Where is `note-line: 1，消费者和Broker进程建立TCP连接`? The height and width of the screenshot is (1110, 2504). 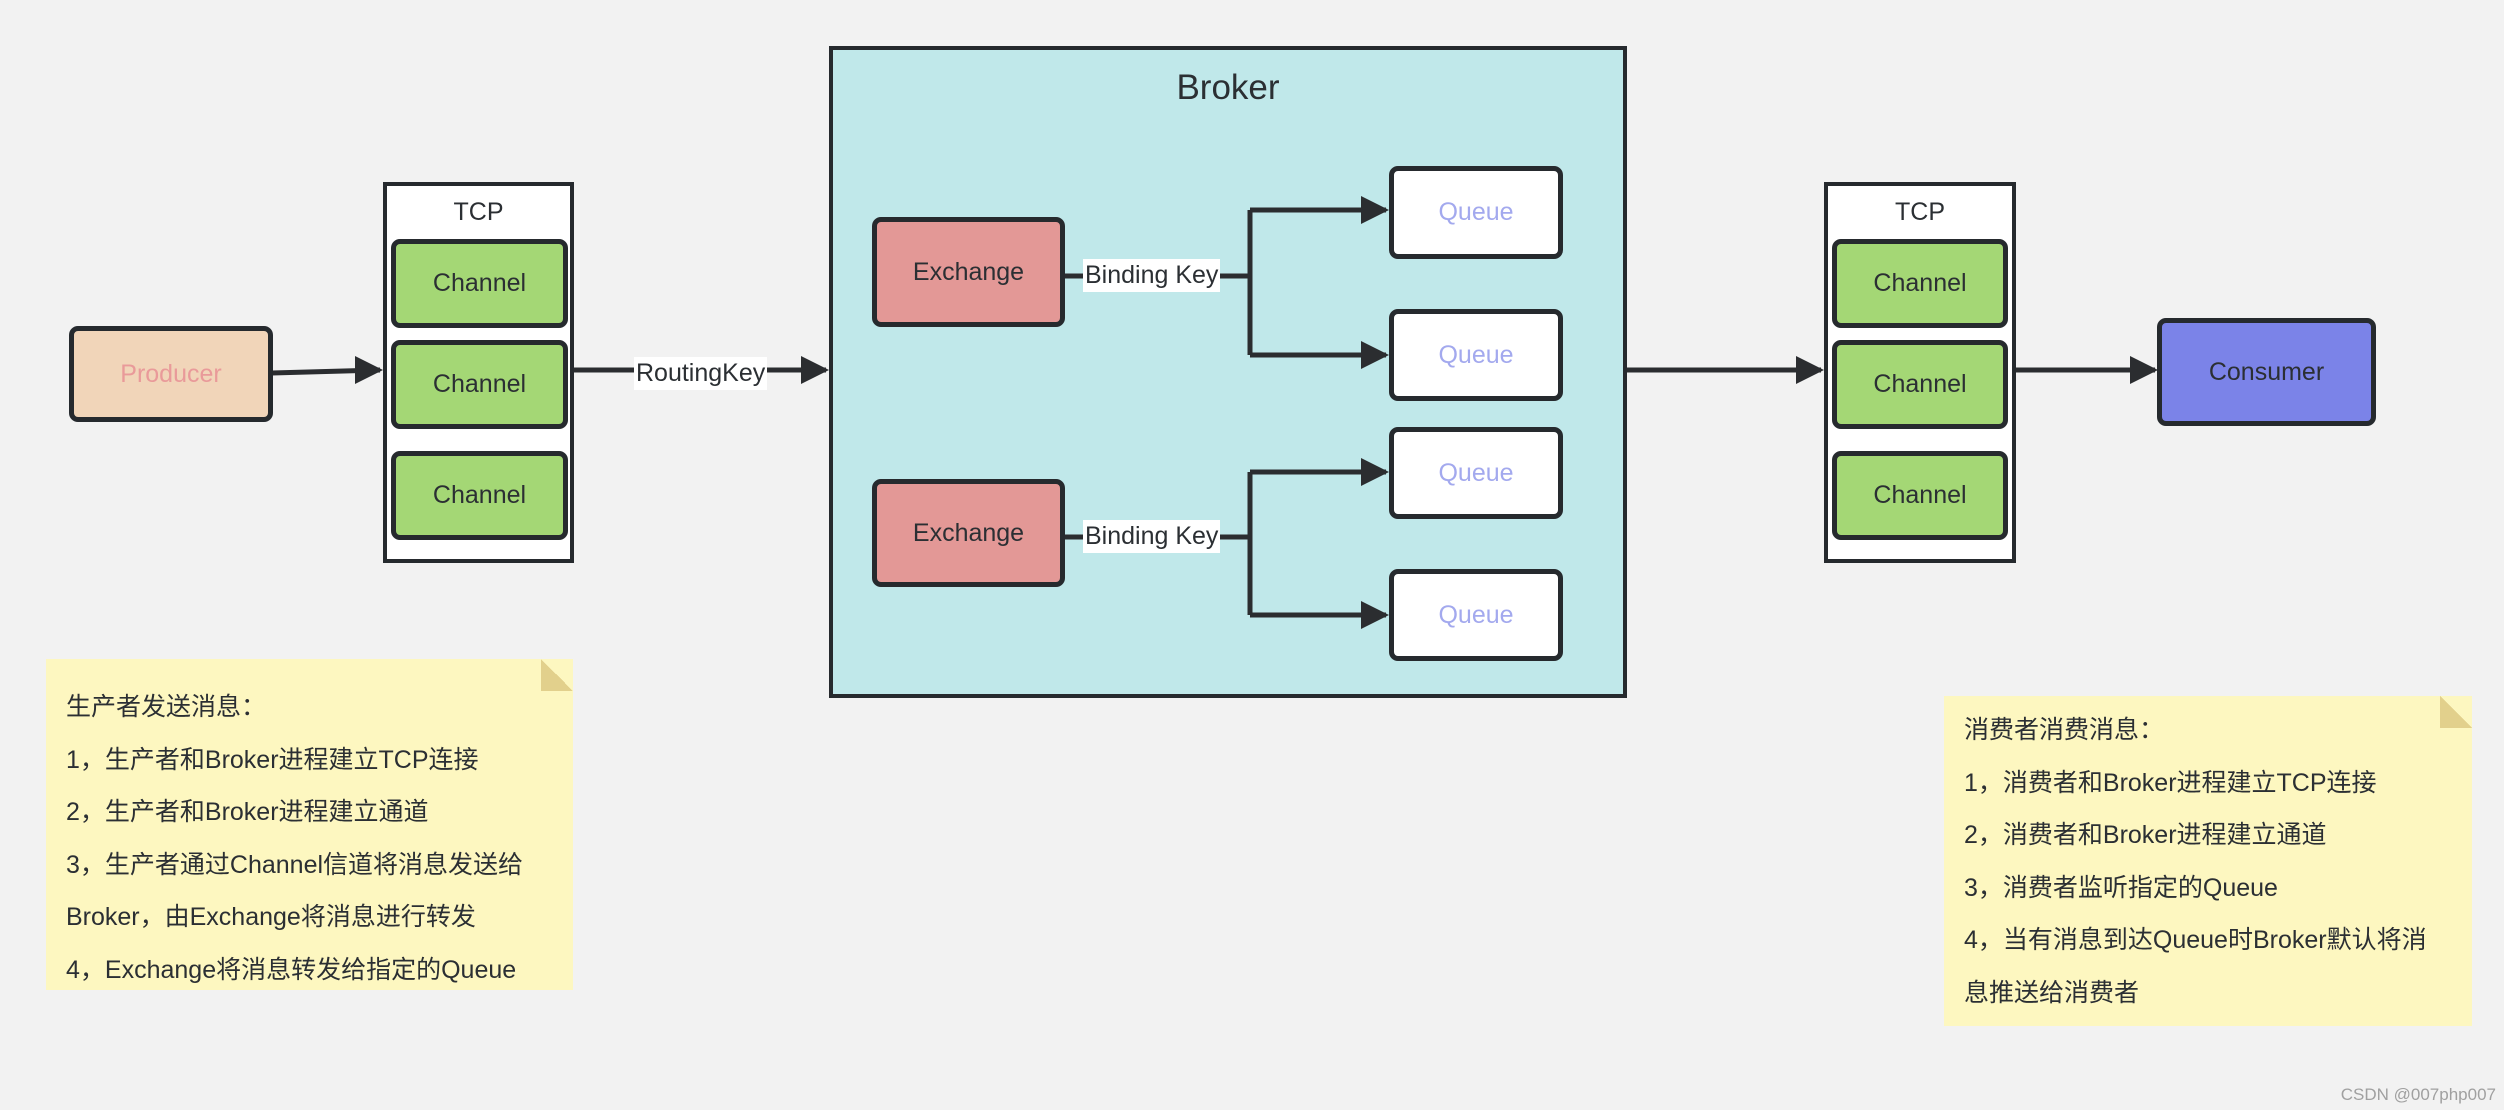 note-line: 1，消费者和Broker进程建立TCP连接 is located at coordinates (2170, 782).